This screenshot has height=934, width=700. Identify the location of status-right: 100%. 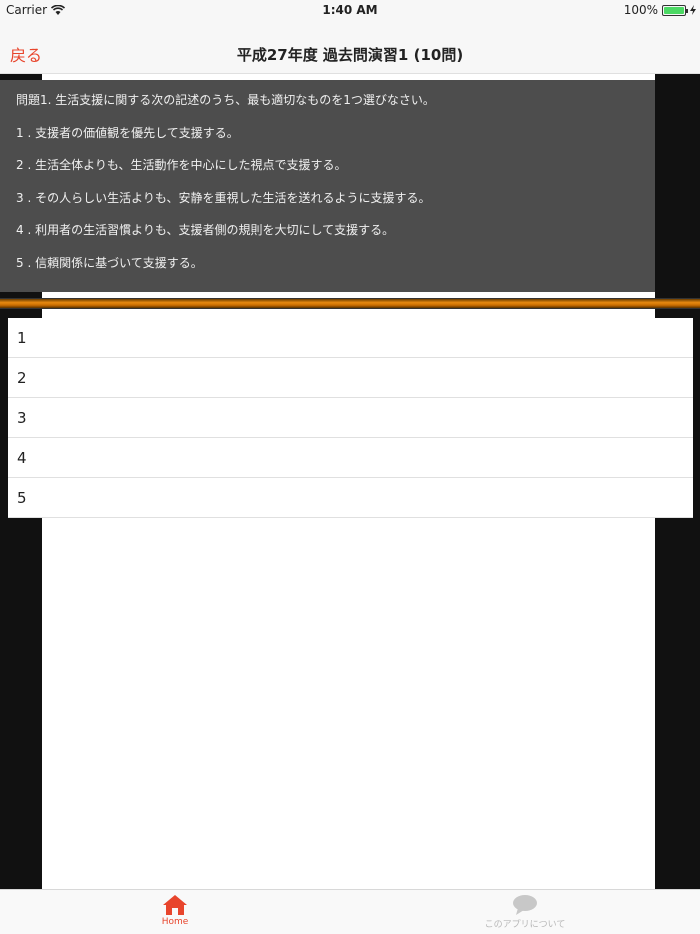
(660, 10).